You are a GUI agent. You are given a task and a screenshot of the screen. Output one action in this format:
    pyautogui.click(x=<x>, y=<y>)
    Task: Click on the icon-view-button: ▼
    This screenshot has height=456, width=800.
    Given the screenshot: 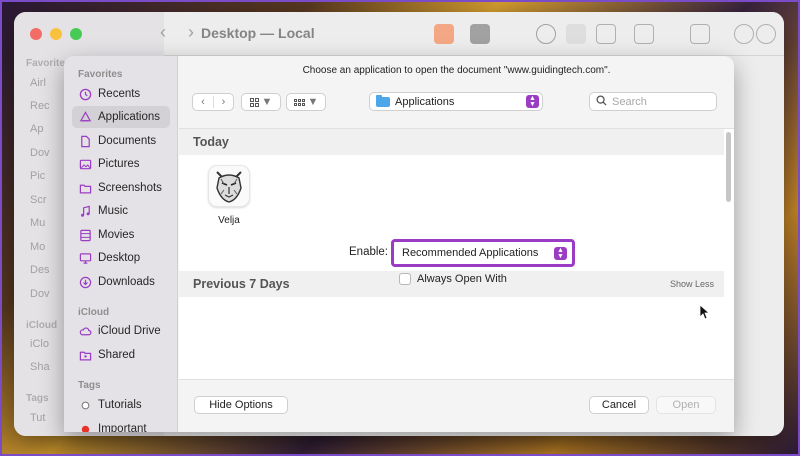 What is the action you would take?
    pyautogui.click(x=261, y=102)
    